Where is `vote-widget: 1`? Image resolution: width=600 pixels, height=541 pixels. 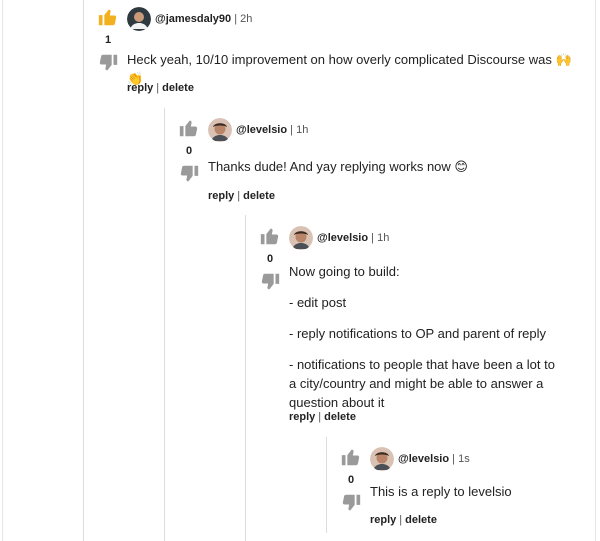 vote-widget: 1 is located at coordinates (108, 40).